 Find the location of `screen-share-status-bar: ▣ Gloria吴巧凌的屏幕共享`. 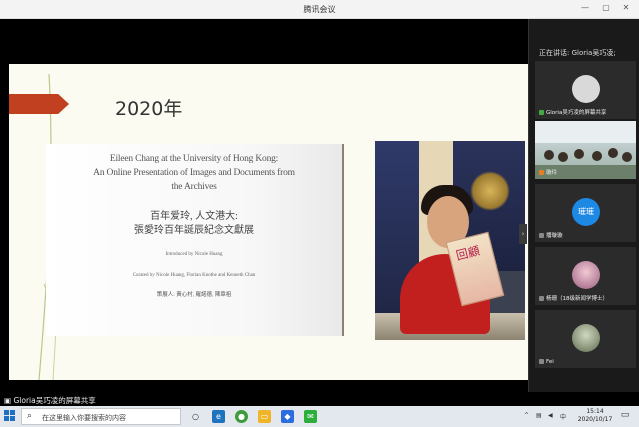

screen-share-status-bar: ▣ Gloria吴巧凌的屏幕共享 is located at coordinates (319, 399).